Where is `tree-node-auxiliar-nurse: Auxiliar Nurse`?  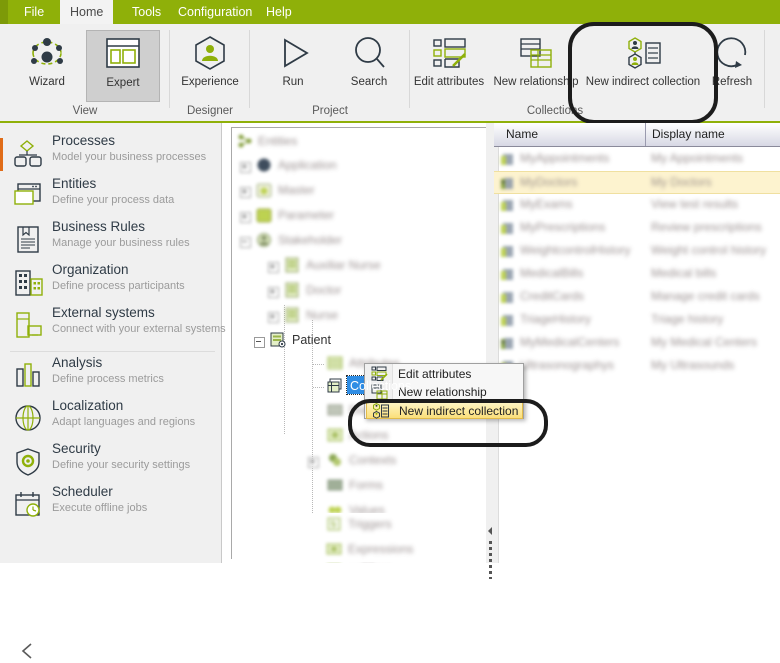
tree-node-auxiliar-nurse: Auxiliar Nurse is located at coordinates (360, 265).